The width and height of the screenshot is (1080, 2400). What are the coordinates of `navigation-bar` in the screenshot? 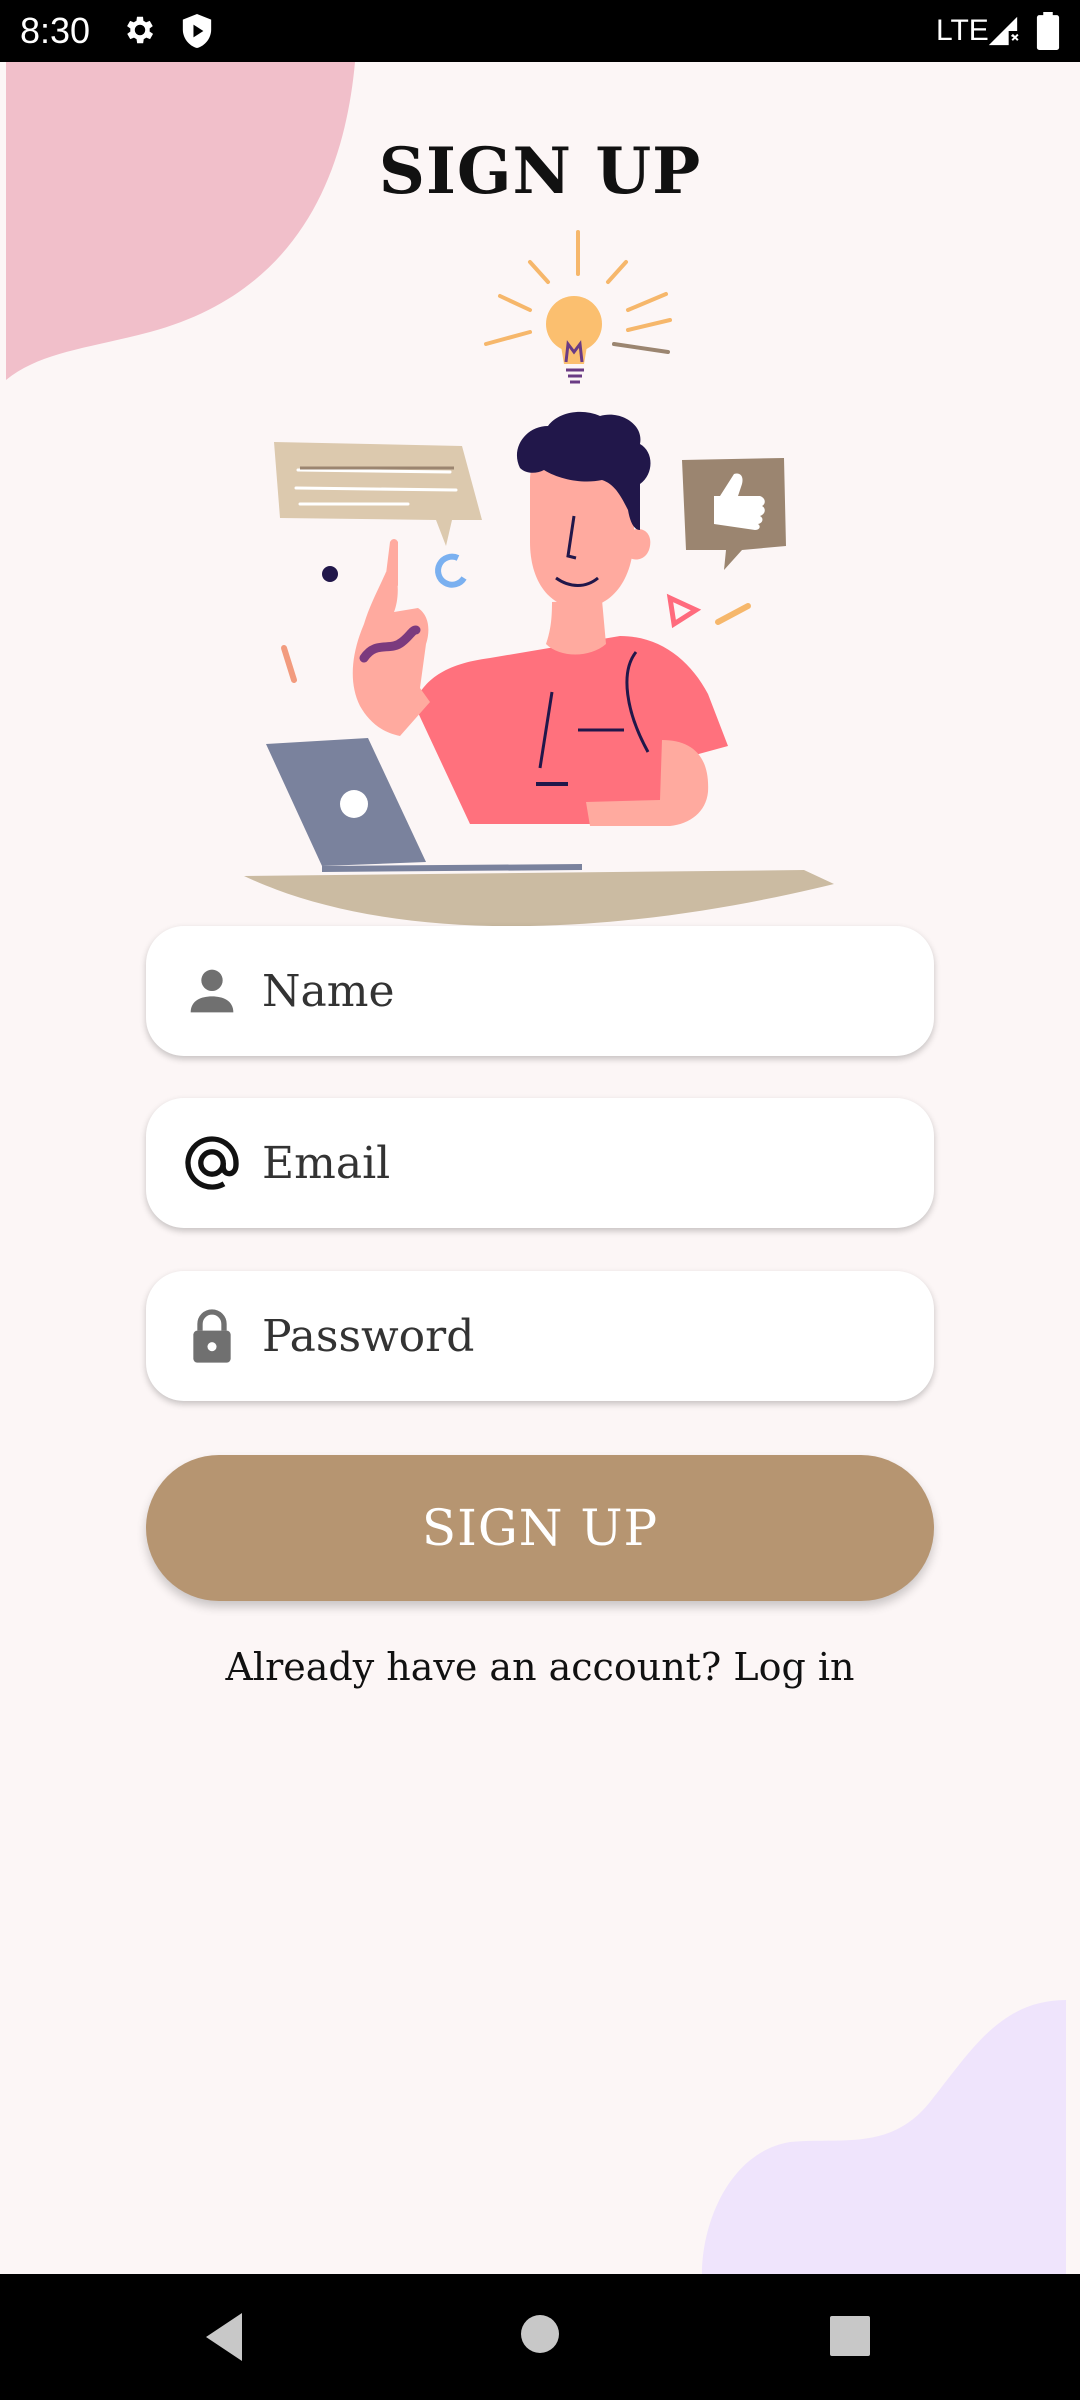 It's located at (540, 2337).